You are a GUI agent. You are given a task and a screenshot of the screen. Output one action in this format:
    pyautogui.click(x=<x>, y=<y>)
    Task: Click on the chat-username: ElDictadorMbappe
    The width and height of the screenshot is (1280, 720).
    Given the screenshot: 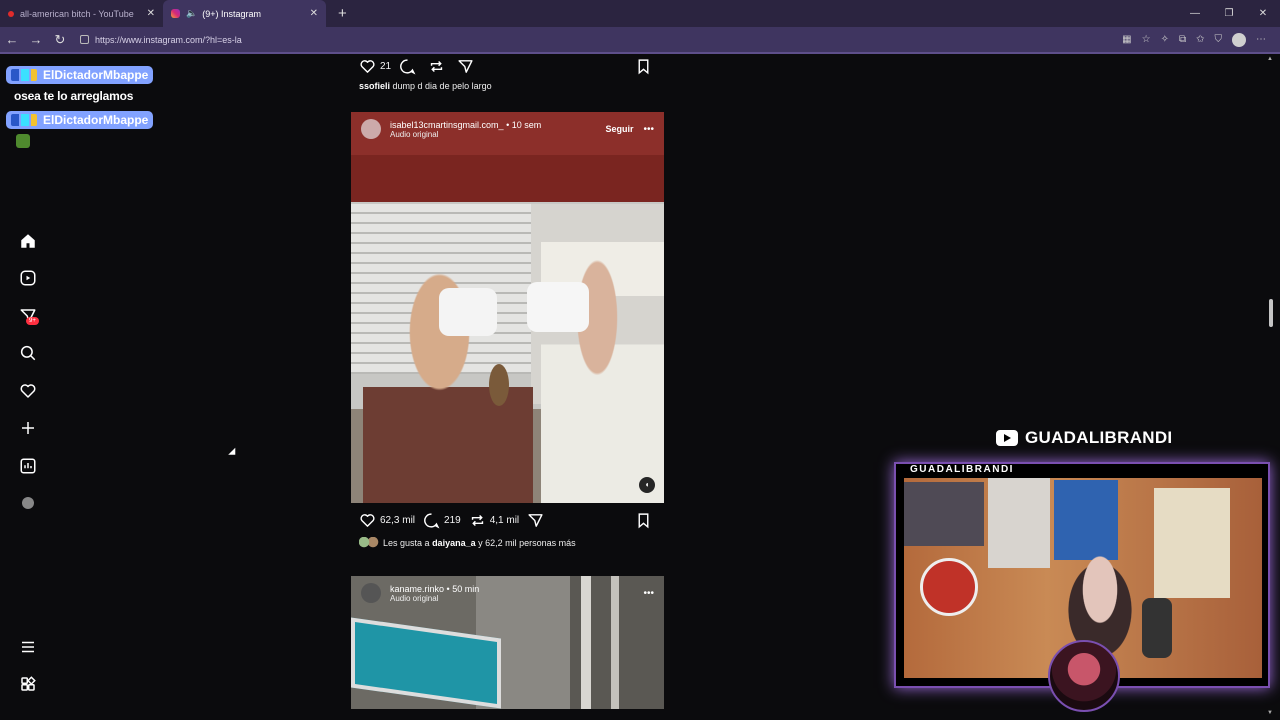 What is the action you would take?
    pyautogui.click(x=96, y=75)
    